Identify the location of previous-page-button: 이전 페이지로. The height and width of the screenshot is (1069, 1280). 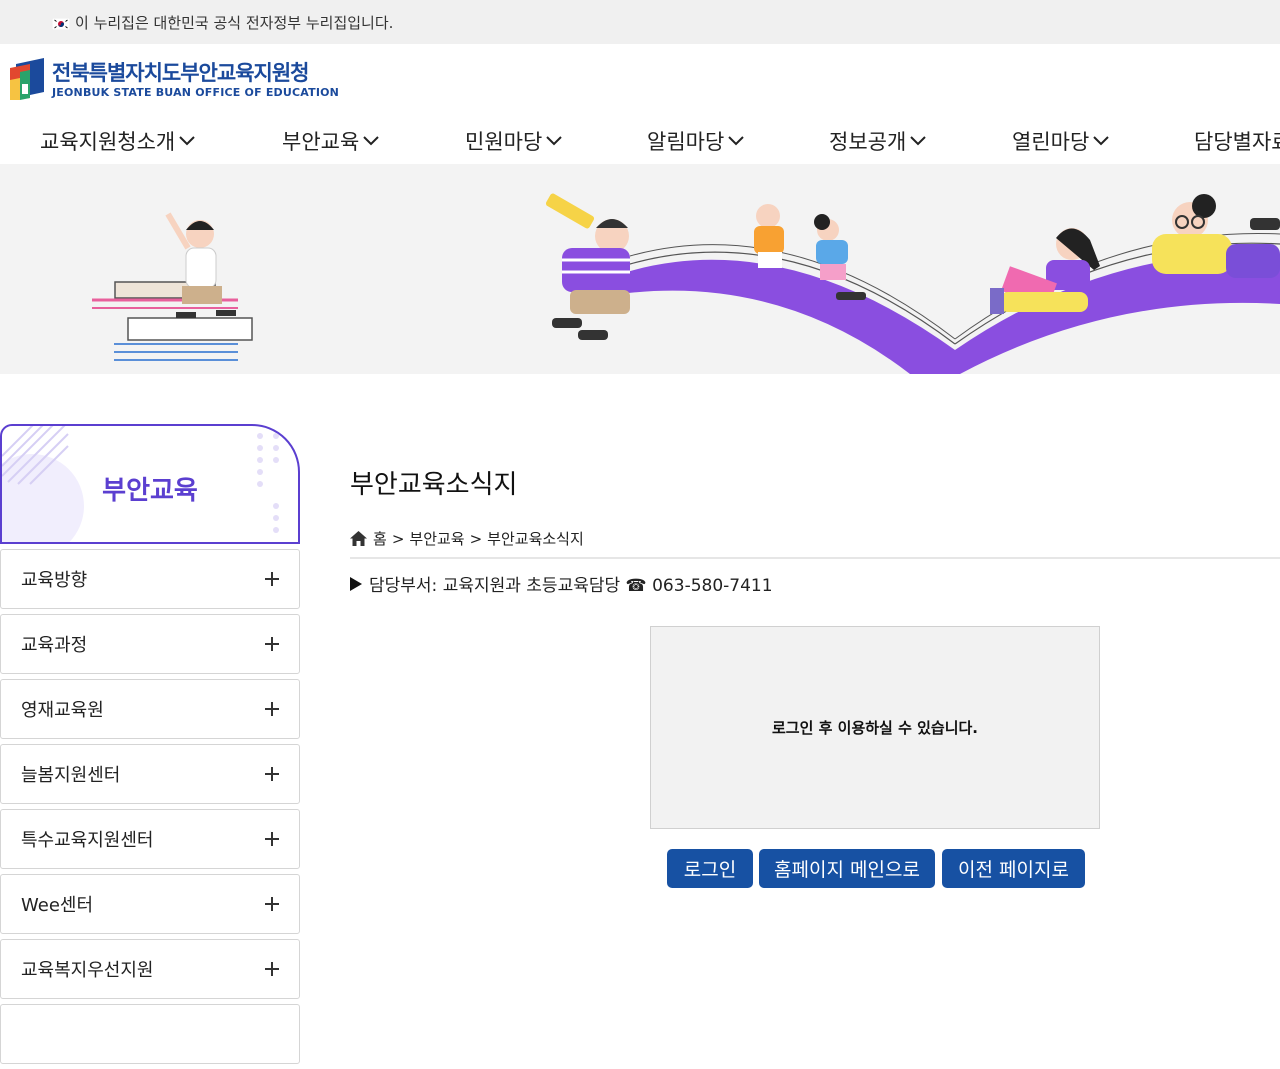
(1013, 868).